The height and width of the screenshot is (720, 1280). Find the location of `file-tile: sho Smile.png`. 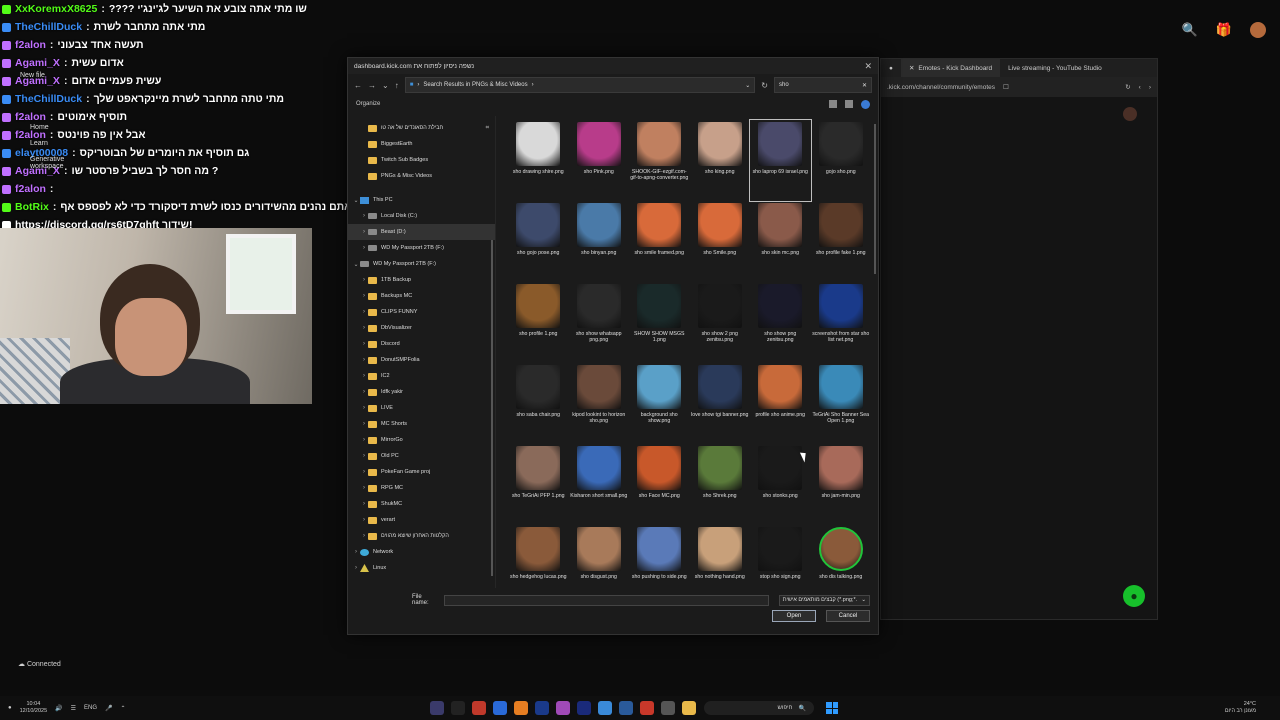

file-tile: sho Smile.png is located at coordinates (720, 241).